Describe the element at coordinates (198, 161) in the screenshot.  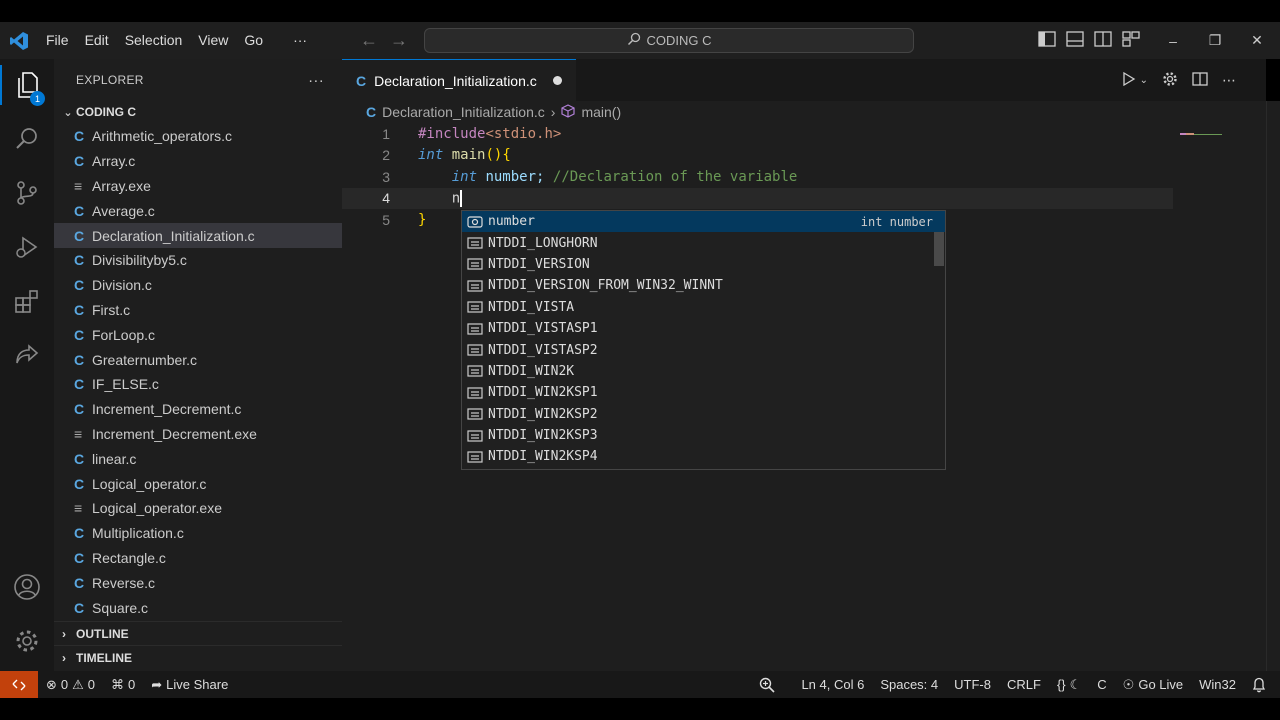
I see `file-item: C Array.c` at that location.